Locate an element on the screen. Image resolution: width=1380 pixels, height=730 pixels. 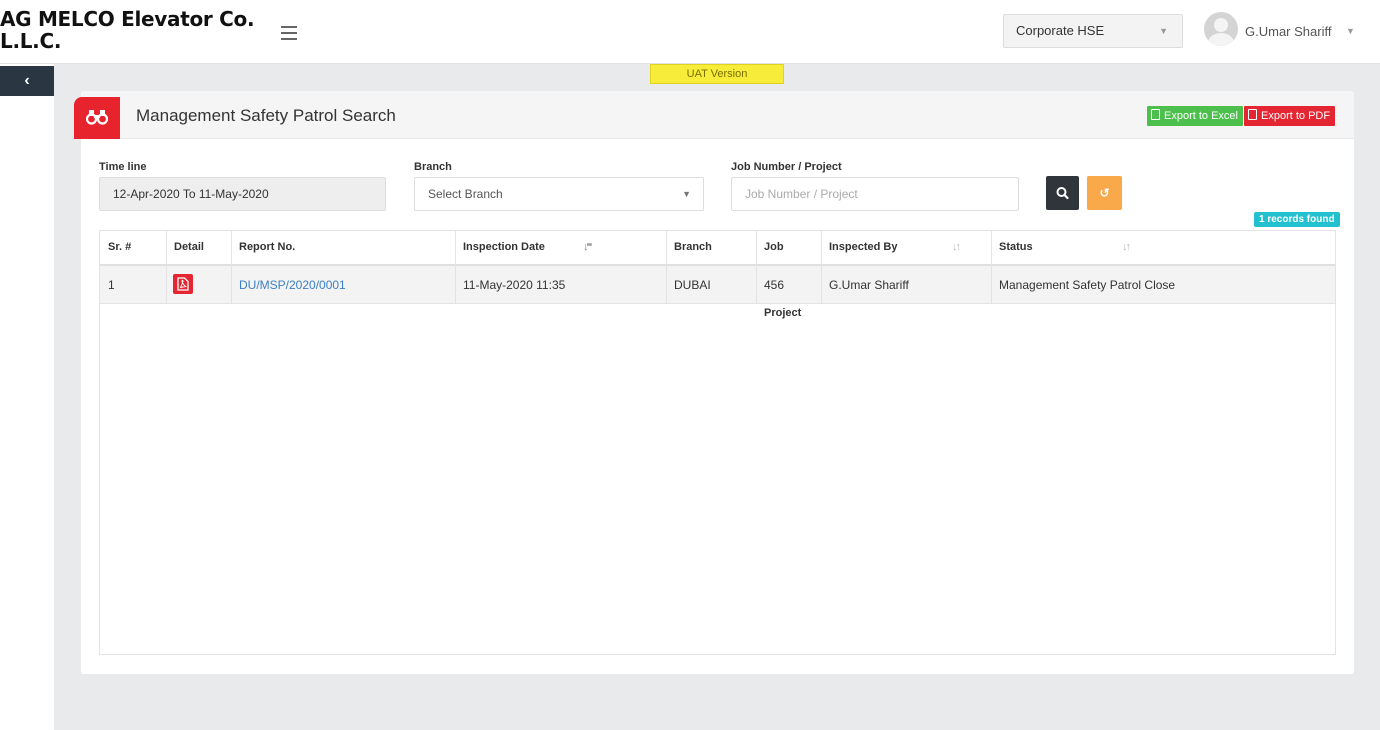
cell-branch: DUBAI is located at coordinates (692, 285).